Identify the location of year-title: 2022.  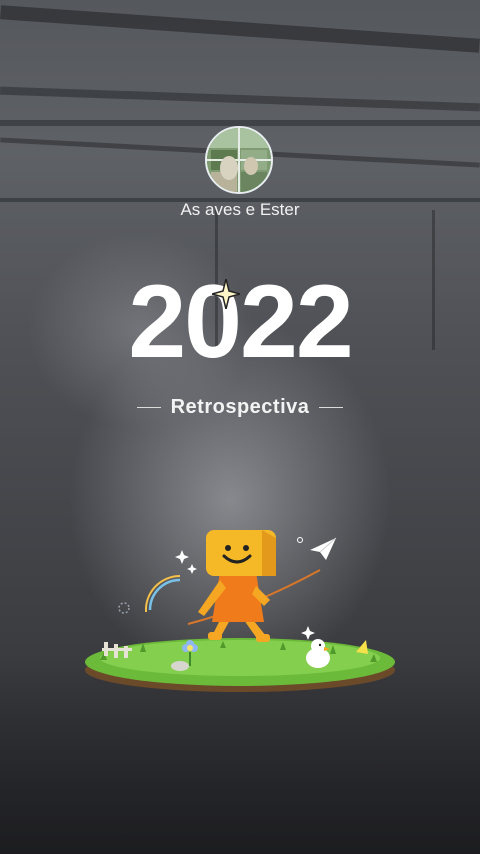
(240, 322).